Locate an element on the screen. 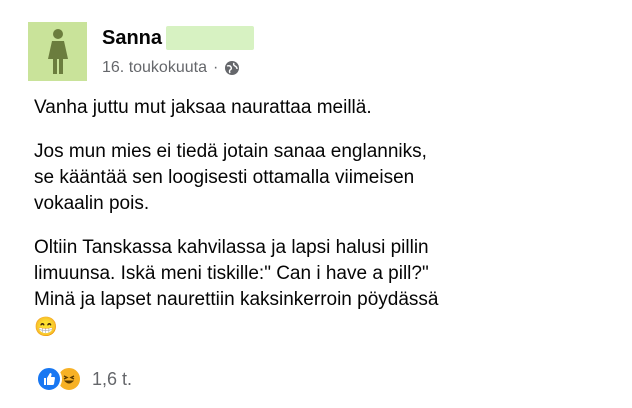 The width and height of the screenshot is (632, 408). post-date: 16. toukokuuta is located at coordinates (154, 68).